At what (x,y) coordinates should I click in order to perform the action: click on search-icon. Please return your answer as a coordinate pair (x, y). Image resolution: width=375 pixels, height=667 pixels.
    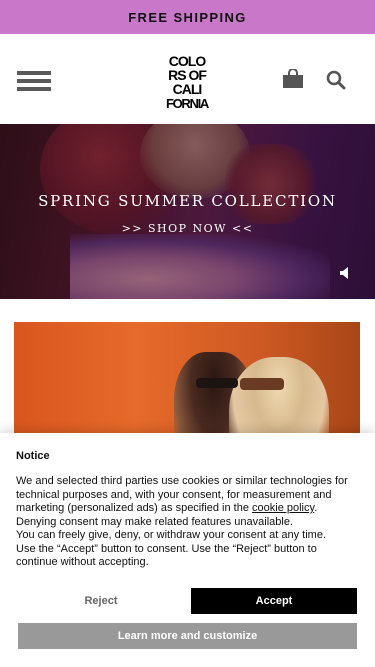
    Looking at the image, I should click on (336, 80).